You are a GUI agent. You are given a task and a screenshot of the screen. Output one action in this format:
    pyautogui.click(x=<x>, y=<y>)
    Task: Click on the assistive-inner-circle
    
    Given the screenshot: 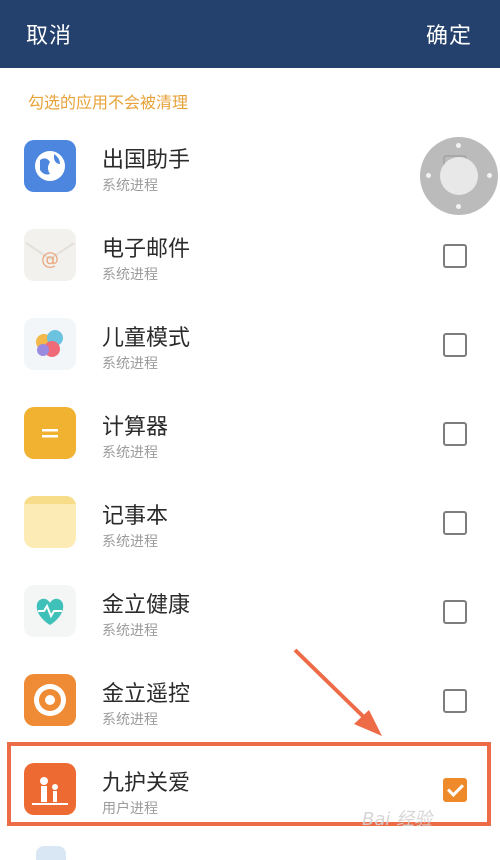 What is the action you would take?
    pyautogui.click(x=459, y=176)
    